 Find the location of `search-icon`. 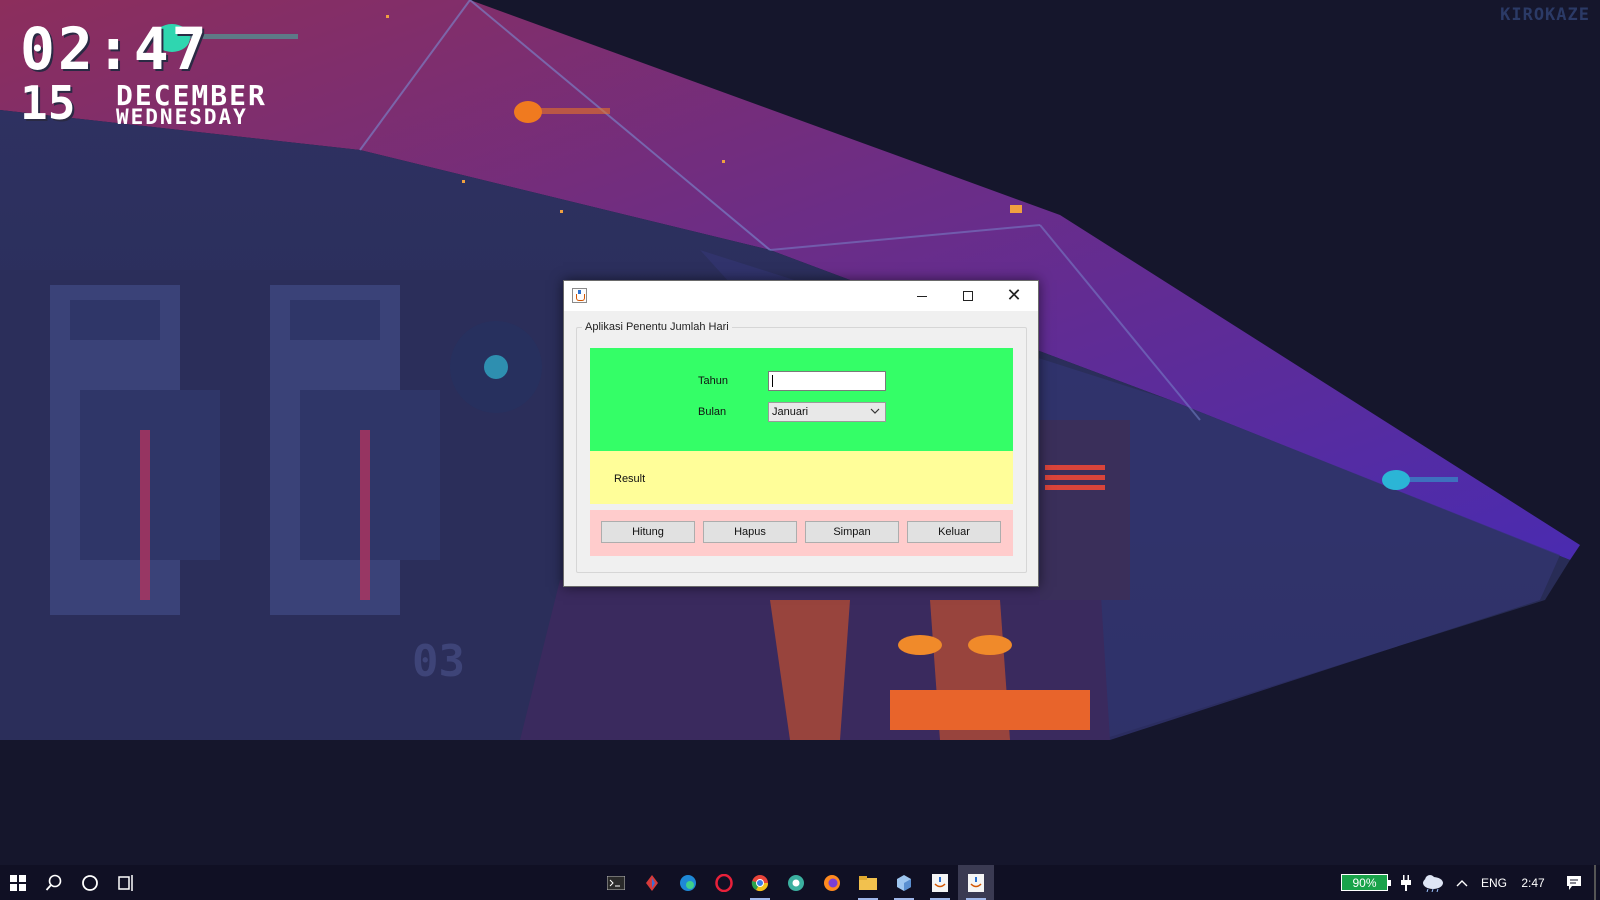

search-icon is located at coordinates (53, 882).